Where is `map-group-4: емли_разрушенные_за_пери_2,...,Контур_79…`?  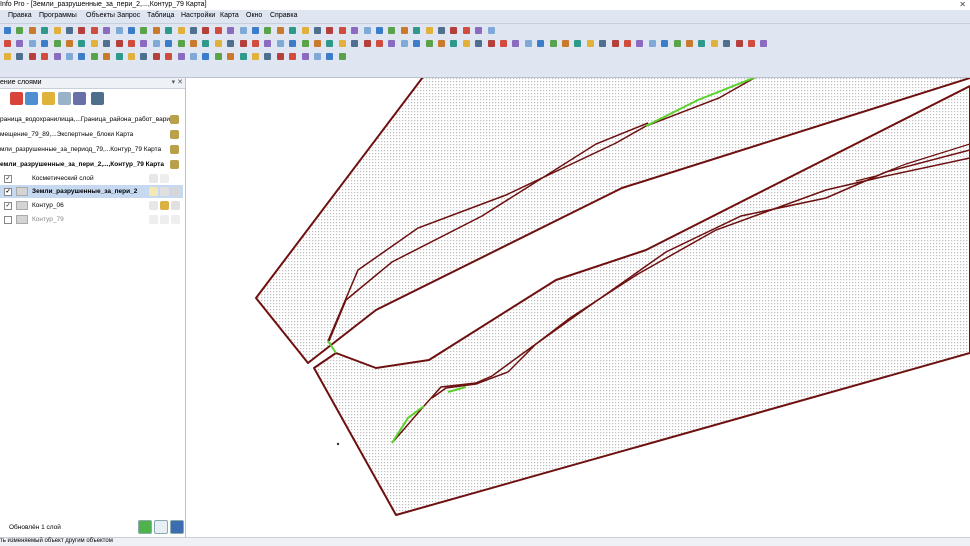 map-group-4: емли_разрушенные_за_пери_2,...,Контур_79… is located at coordinates (91, 164).